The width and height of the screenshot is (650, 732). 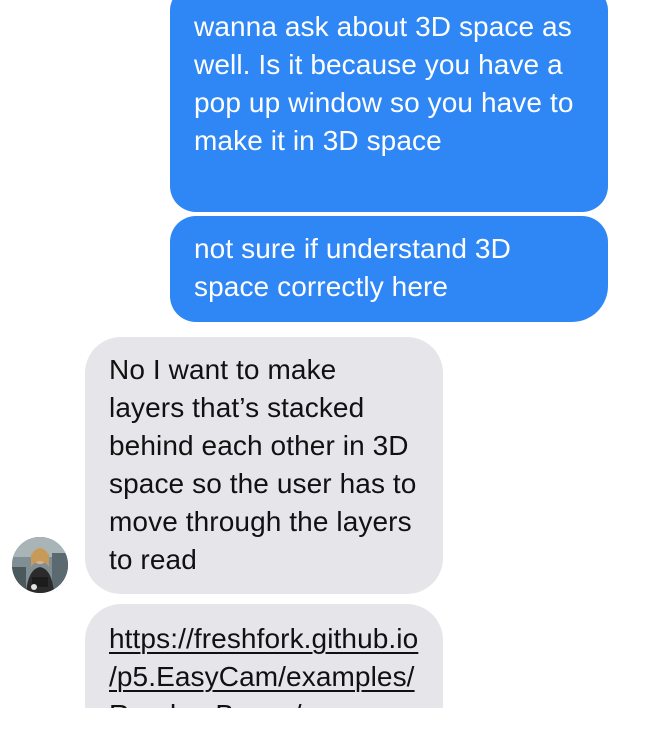 What do you see at coordinates (325, 720) in the screenshot?
I see `bottom-cutoff` at bounding box center [325, 720].